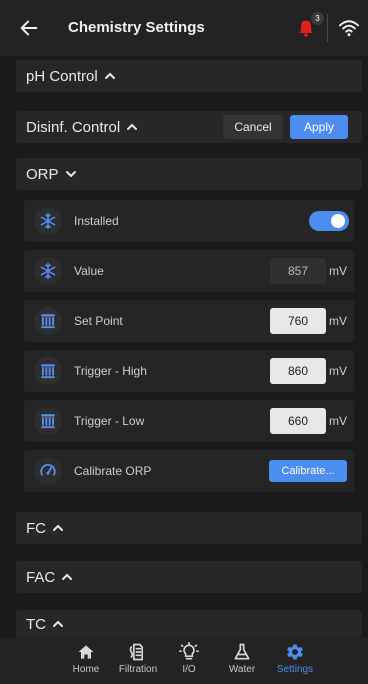 This screenshot has height=684, width=368. Describe the element at coordinates (298, 421) in the screenshot. I see `trigger-low-input: 660` at that location.